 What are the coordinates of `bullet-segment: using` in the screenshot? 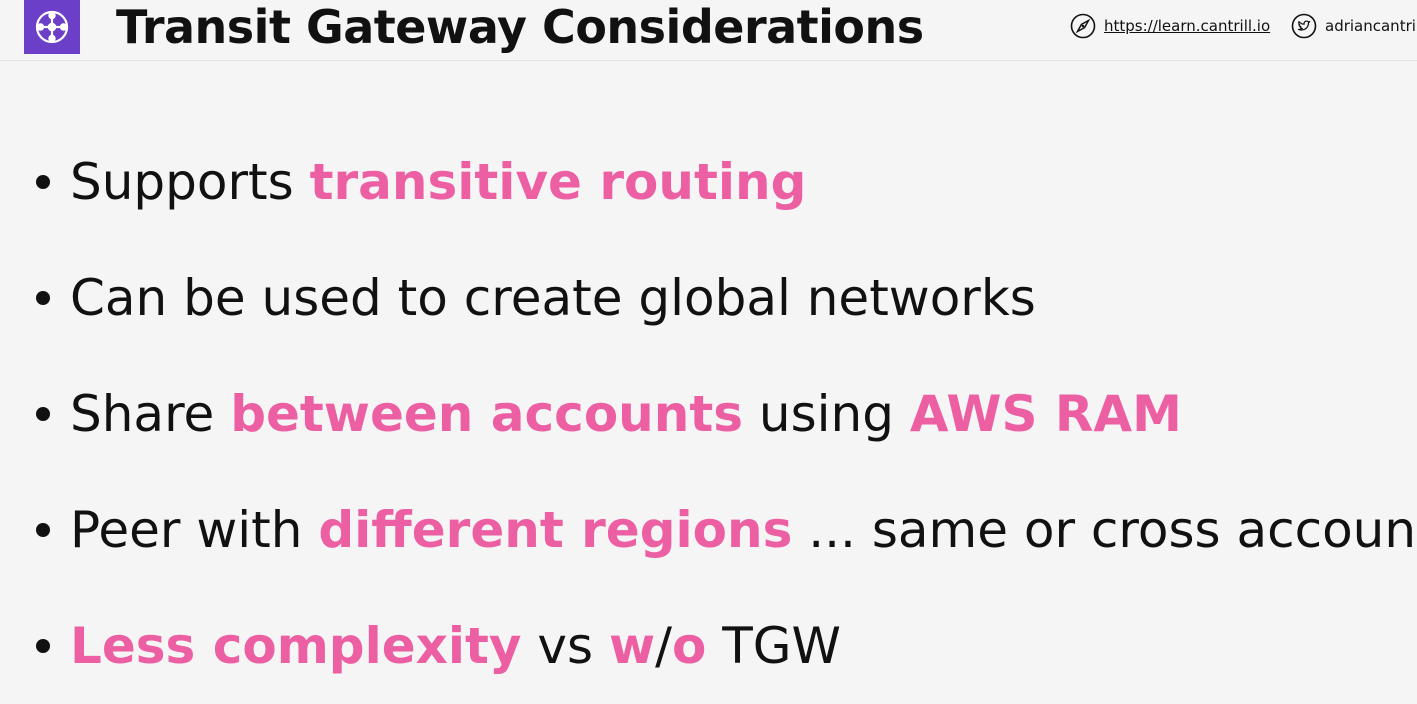 It's located at (826, 414).